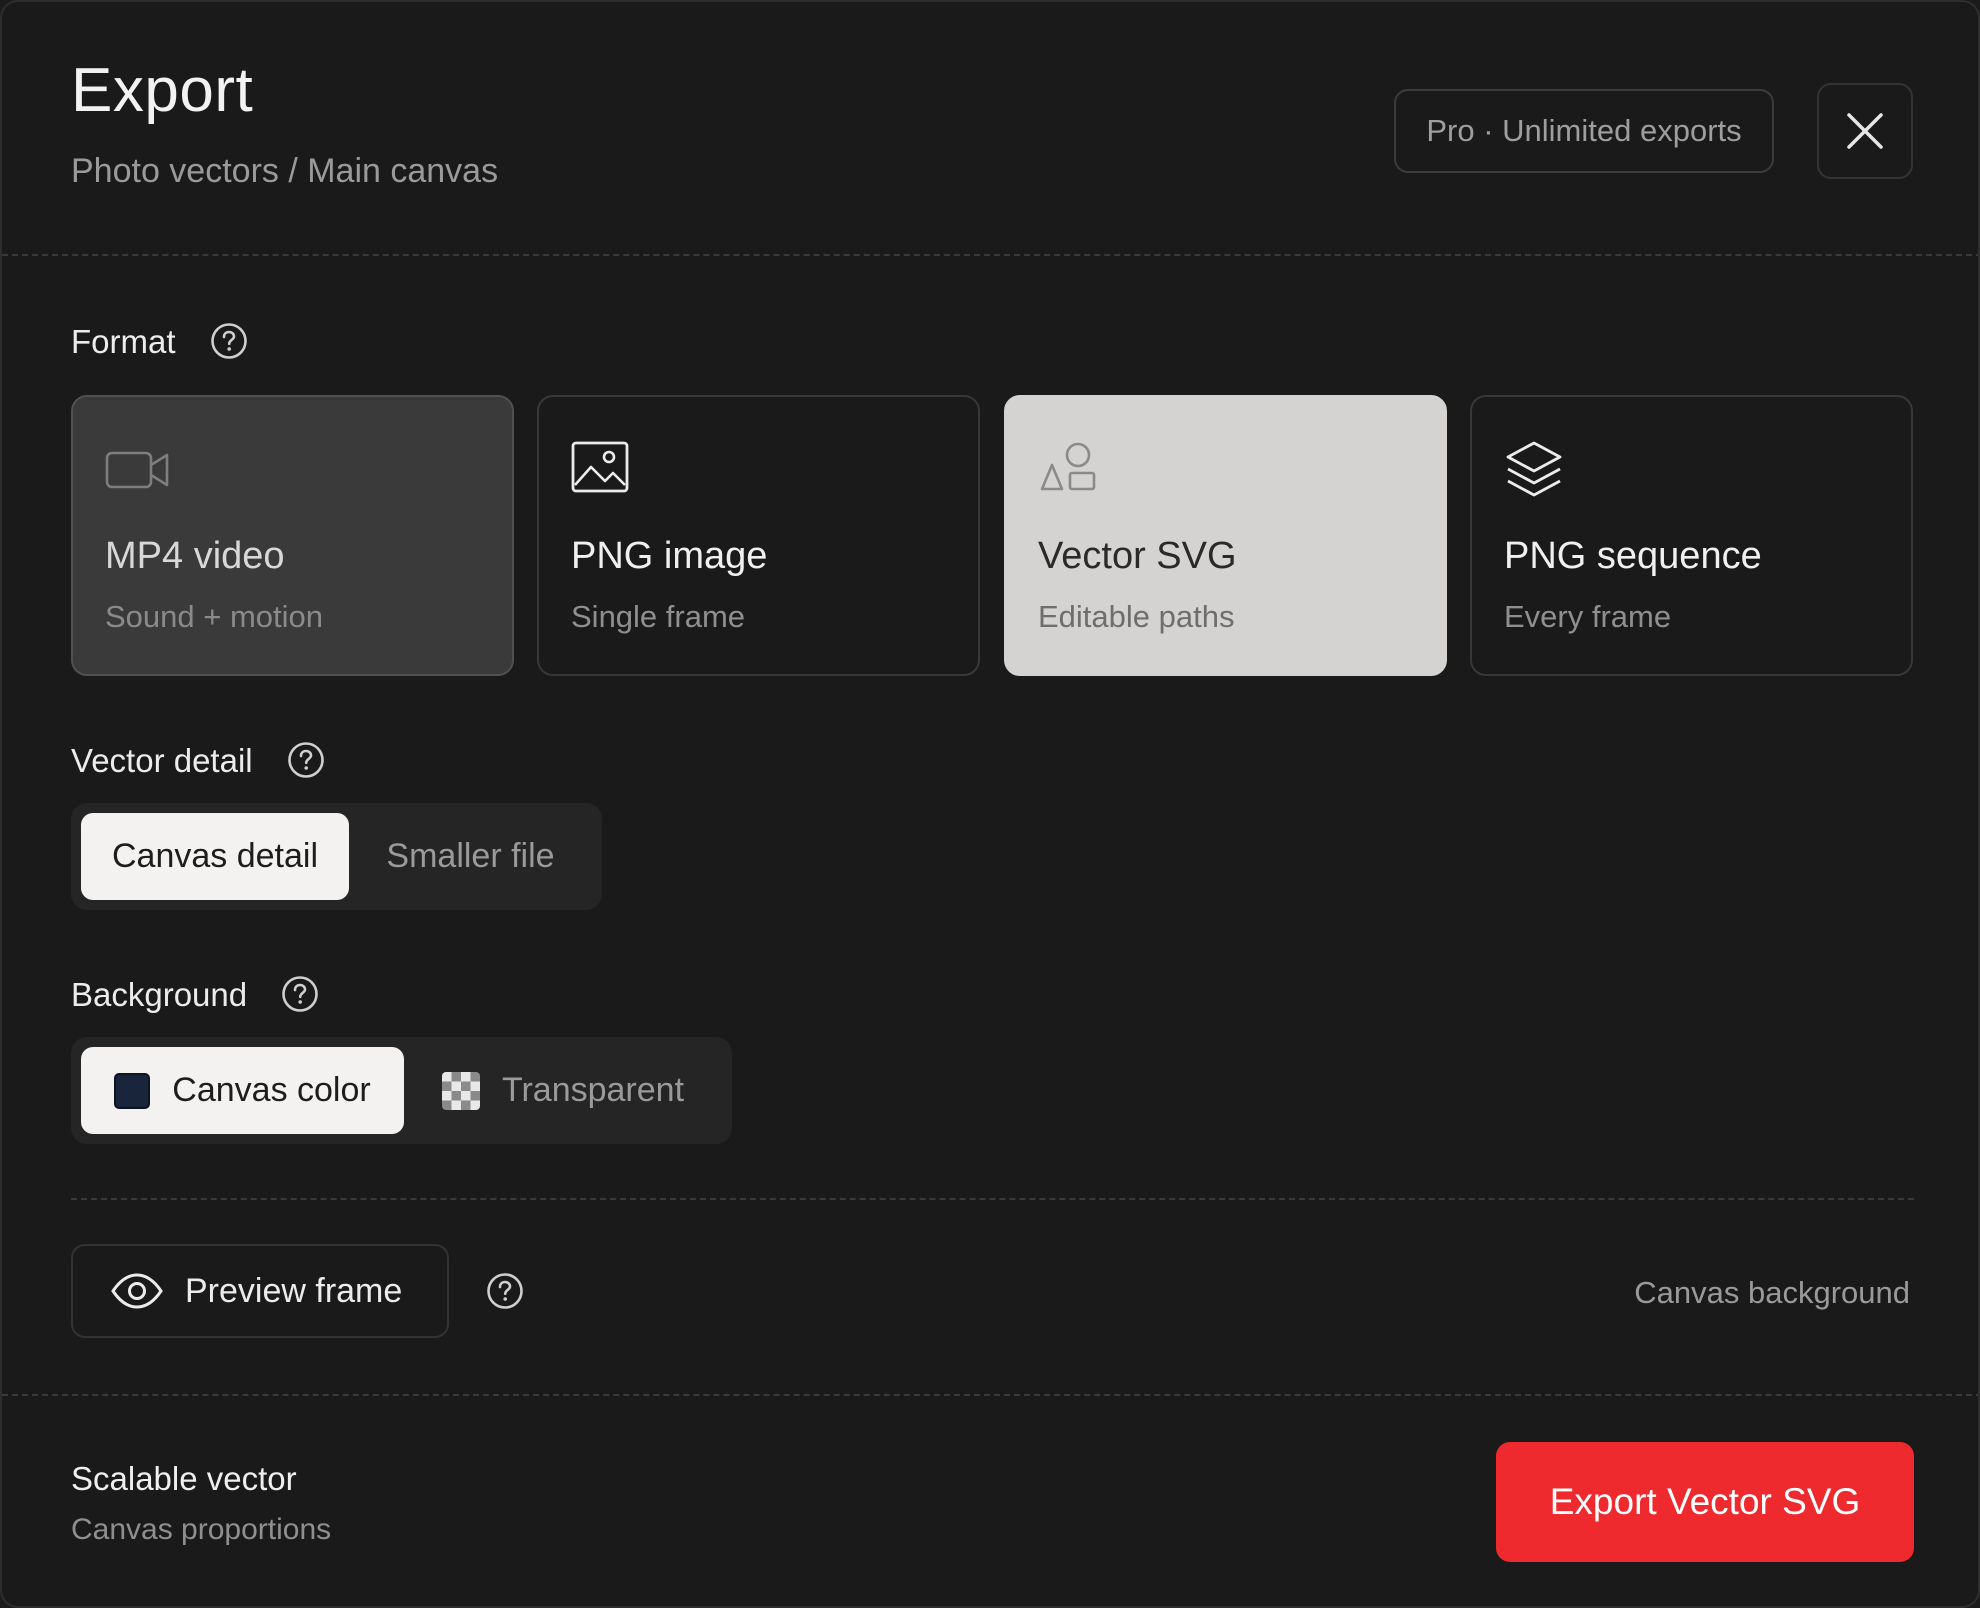 The height and width of the screenshot is (1608, 1980). What do you see at coordinates (214, 616) in the screenshot?
I see `format-option-subtitle: Sound + motion` at bounding box center [214, 616].